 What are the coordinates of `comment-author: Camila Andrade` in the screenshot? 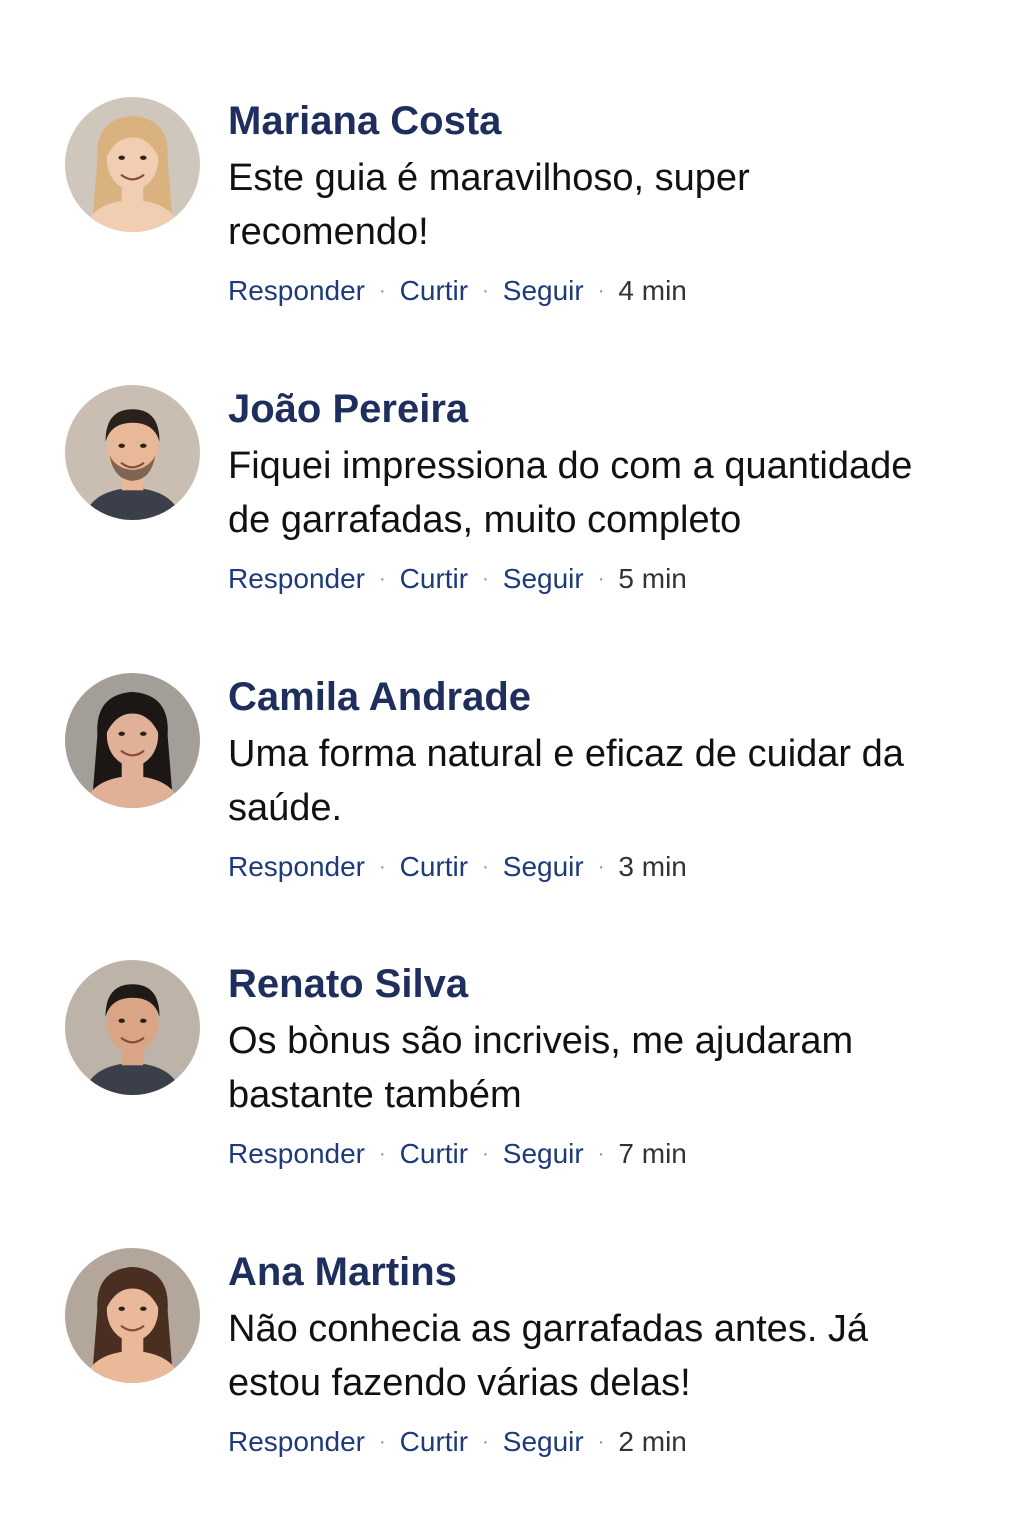 It's located at (598, 697).